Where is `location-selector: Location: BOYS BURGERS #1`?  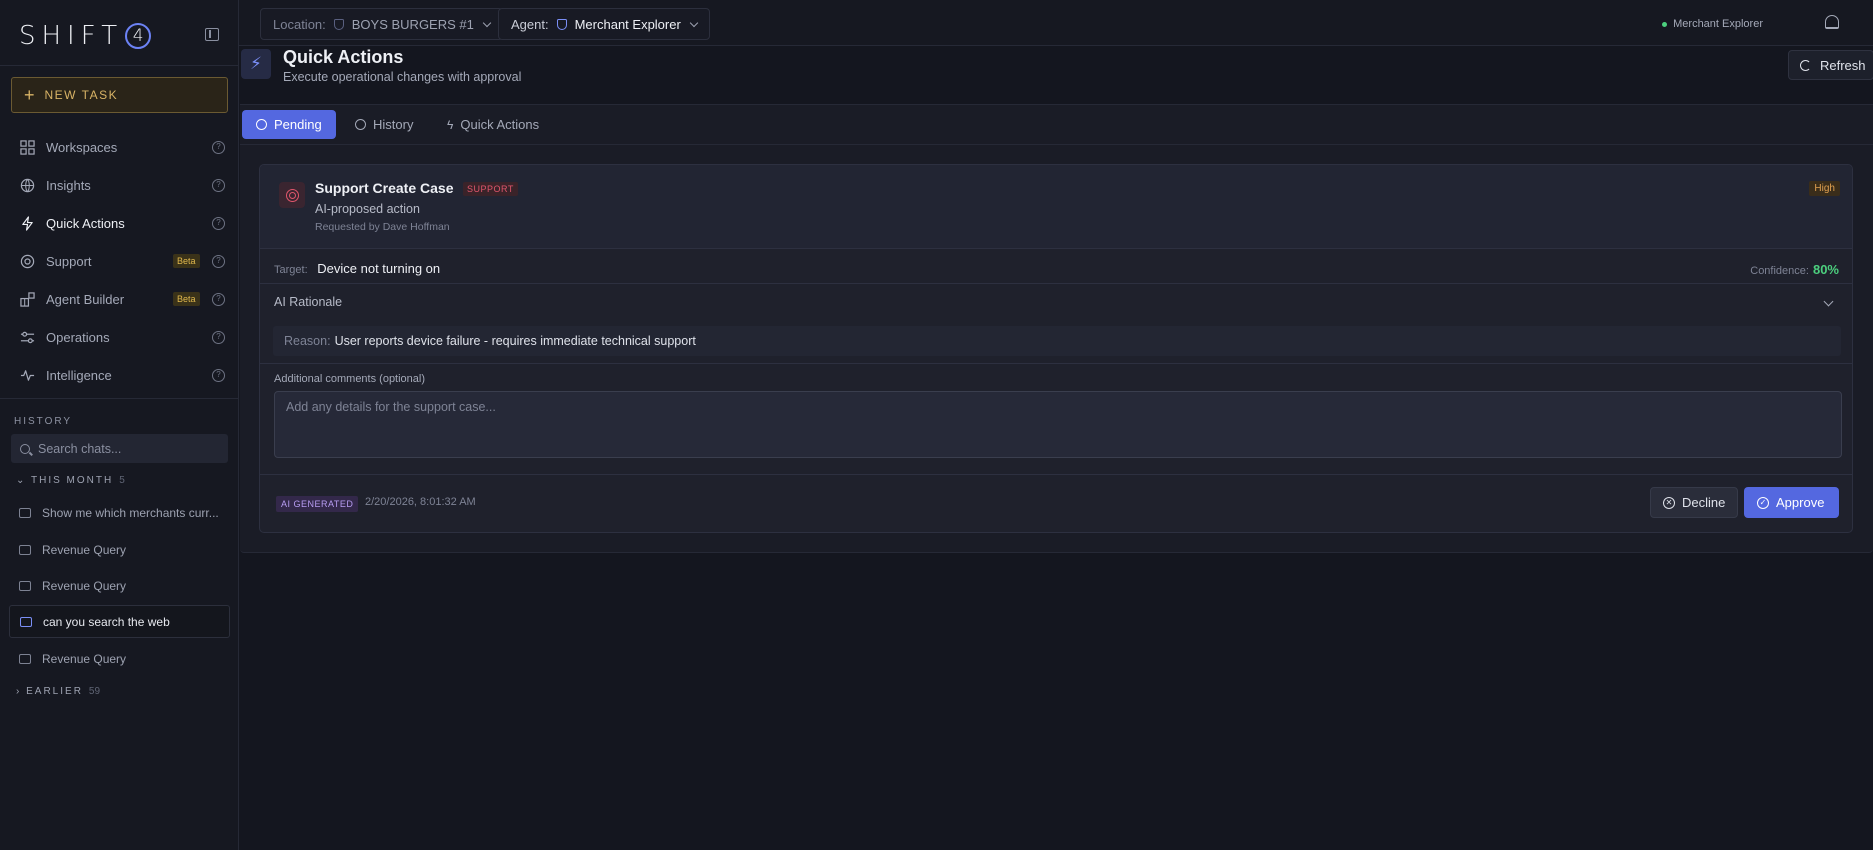
location-selector: Location: BOYS BURGERS #1 is located at coordinates (381, 24).